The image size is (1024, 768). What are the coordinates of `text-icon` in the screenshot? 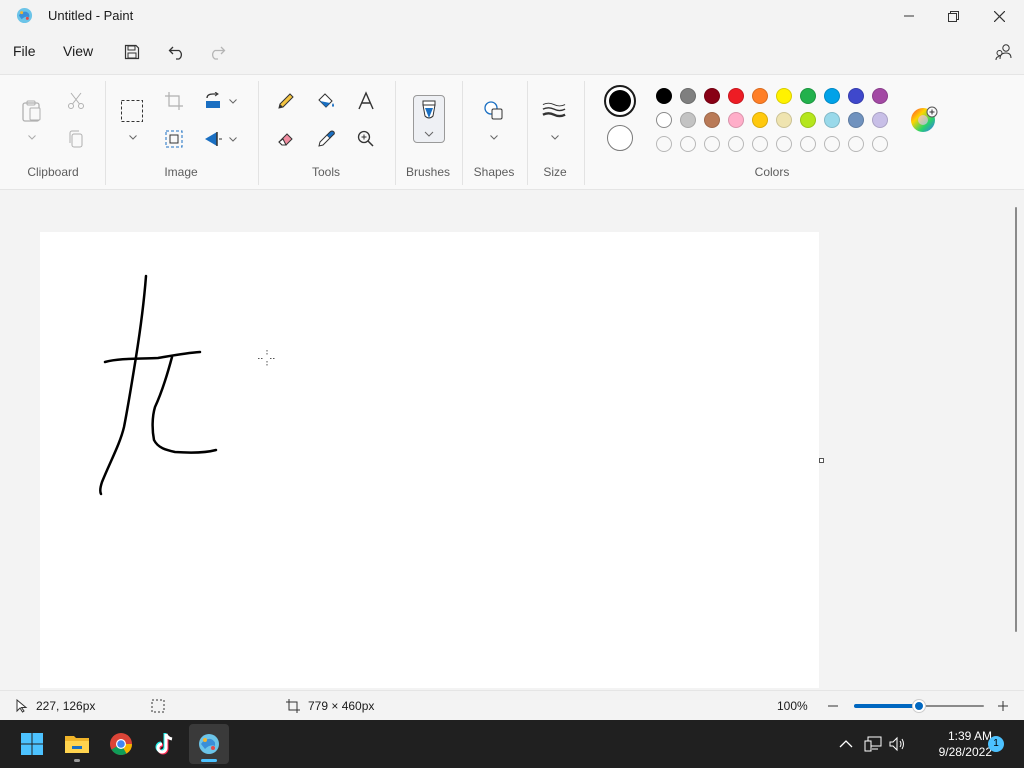 It's located at (366, 100).